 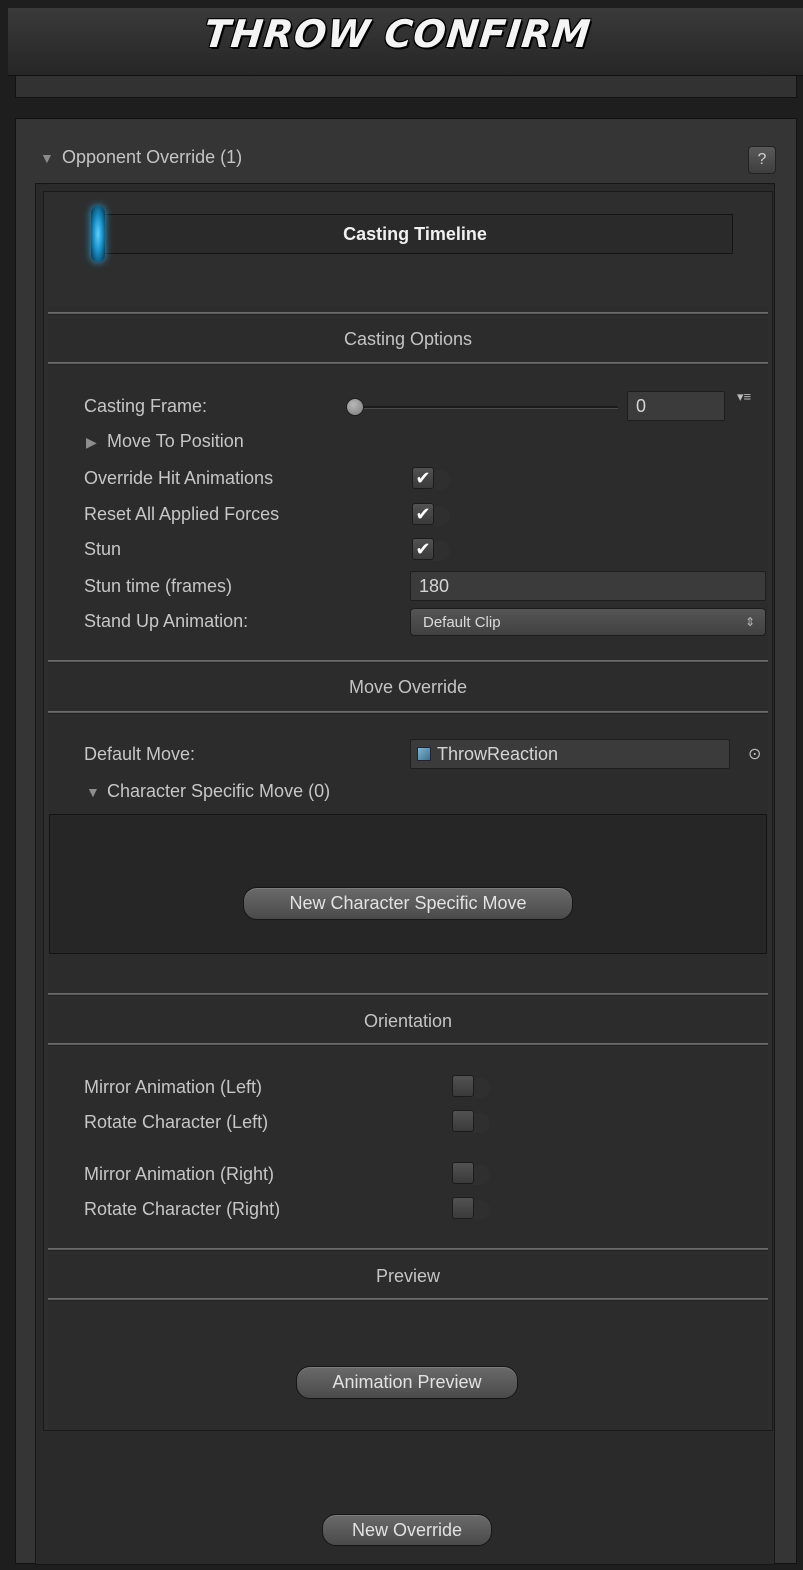 I want to click on move-to-position-foldout: Move To Position, so click(x=175, y=441).